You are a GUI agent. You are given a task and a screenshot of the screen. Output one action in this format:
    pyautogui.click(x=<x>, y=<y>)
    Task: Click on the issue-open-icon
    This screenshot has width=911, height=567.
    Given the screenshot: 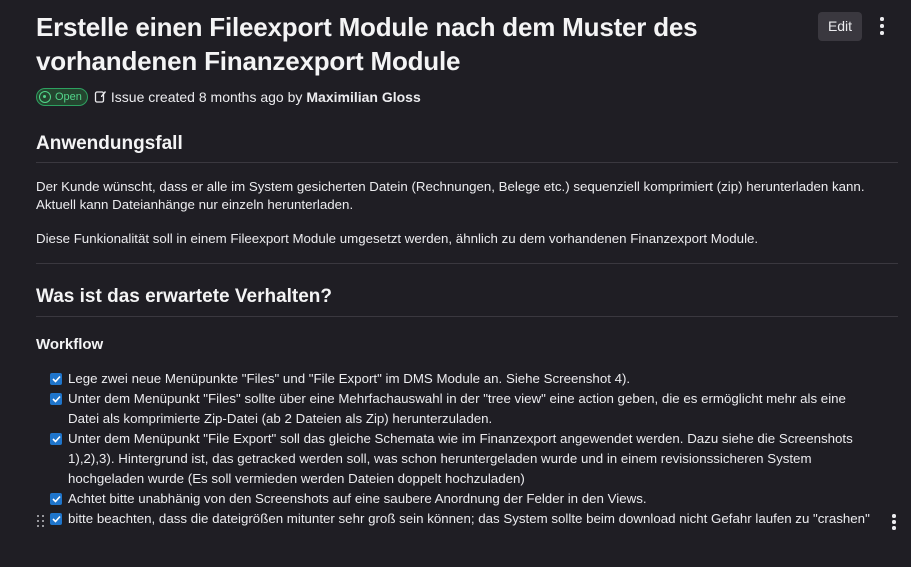 What is the action you would take?
    pyautogui.click(x=45, y=97)
    